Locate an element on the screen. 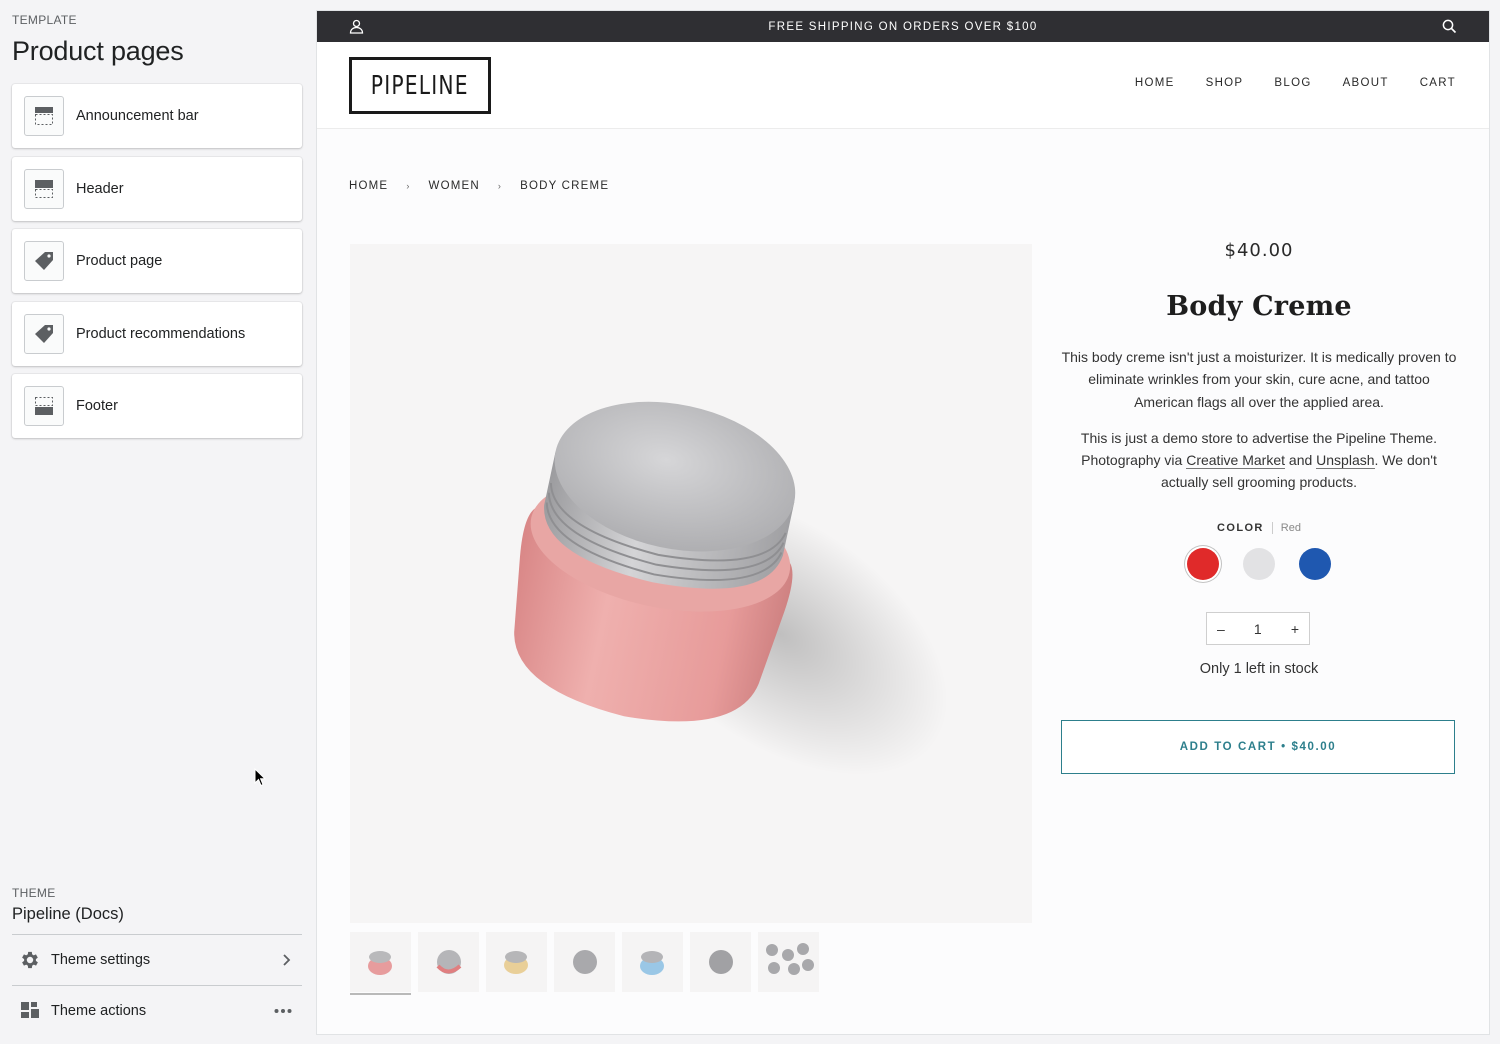 This screenshot has width=1500, height=1044. header-icon is located at coordinates (44, 188).